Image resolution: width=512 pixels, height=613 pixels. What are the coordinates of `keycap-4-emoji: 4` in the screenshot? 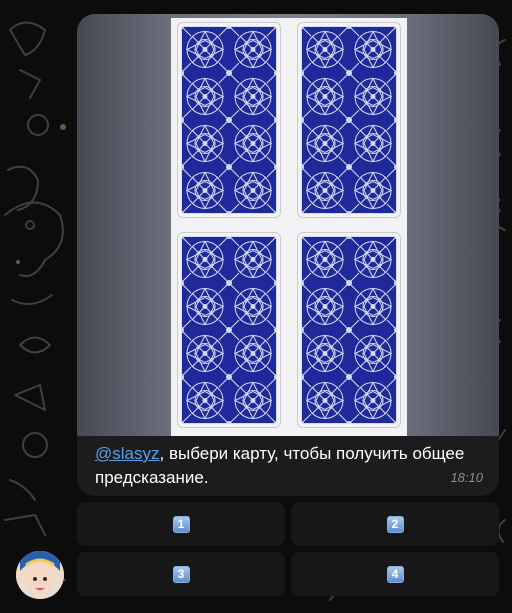 It's located at (395, 574).